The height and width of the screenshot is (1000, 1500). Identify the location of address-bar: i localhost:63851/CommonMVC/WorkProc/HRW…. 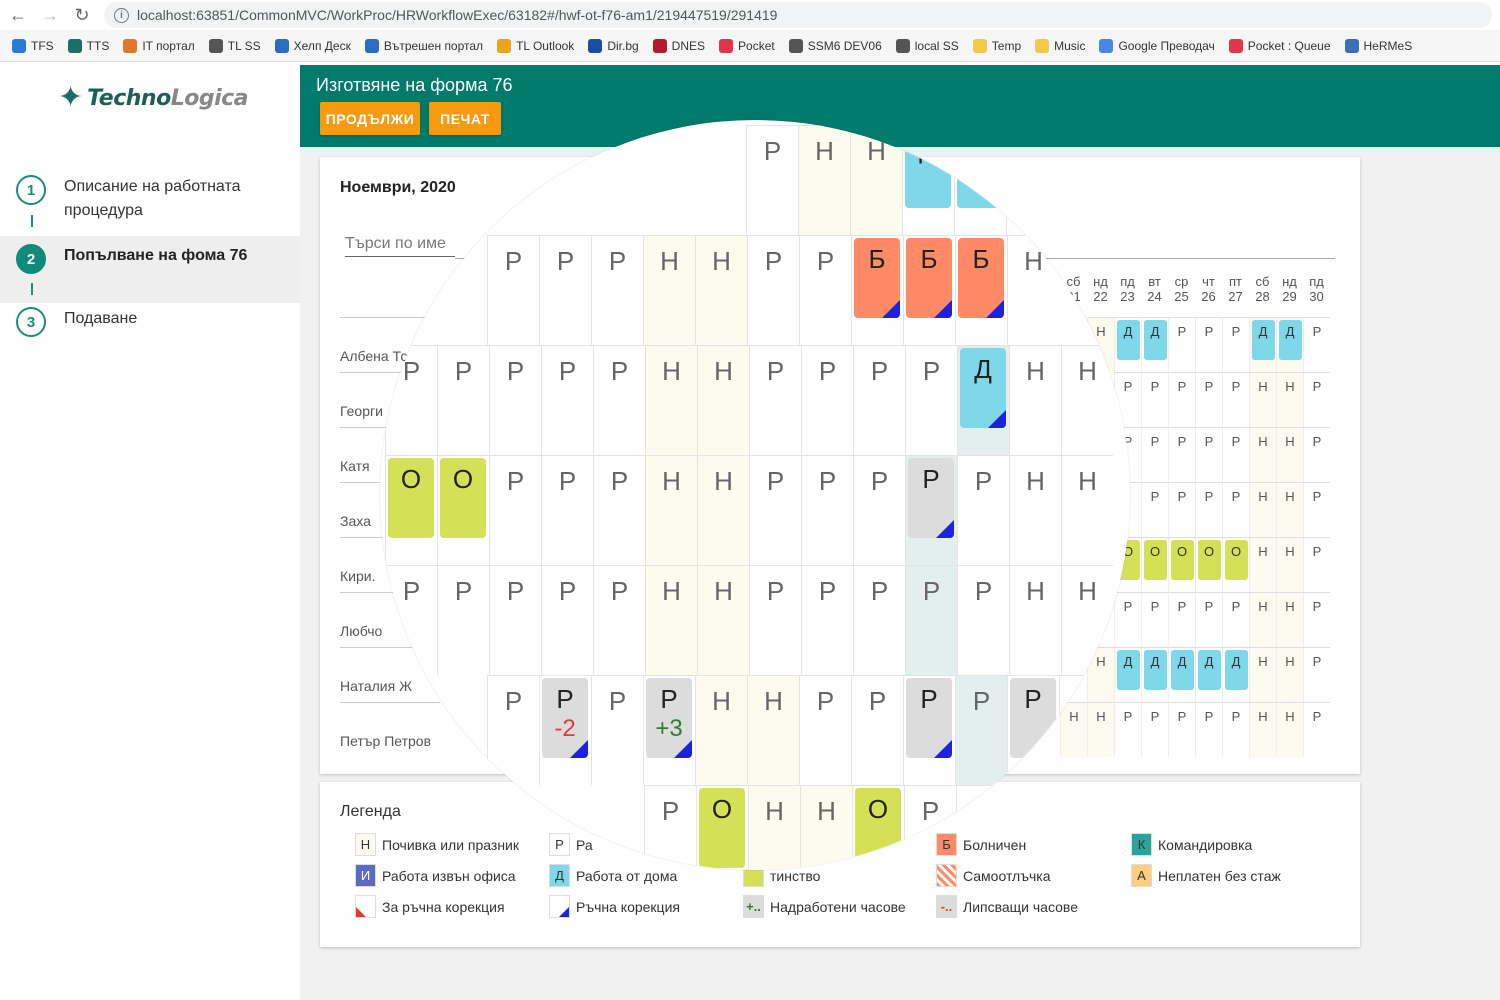
(798, 15).